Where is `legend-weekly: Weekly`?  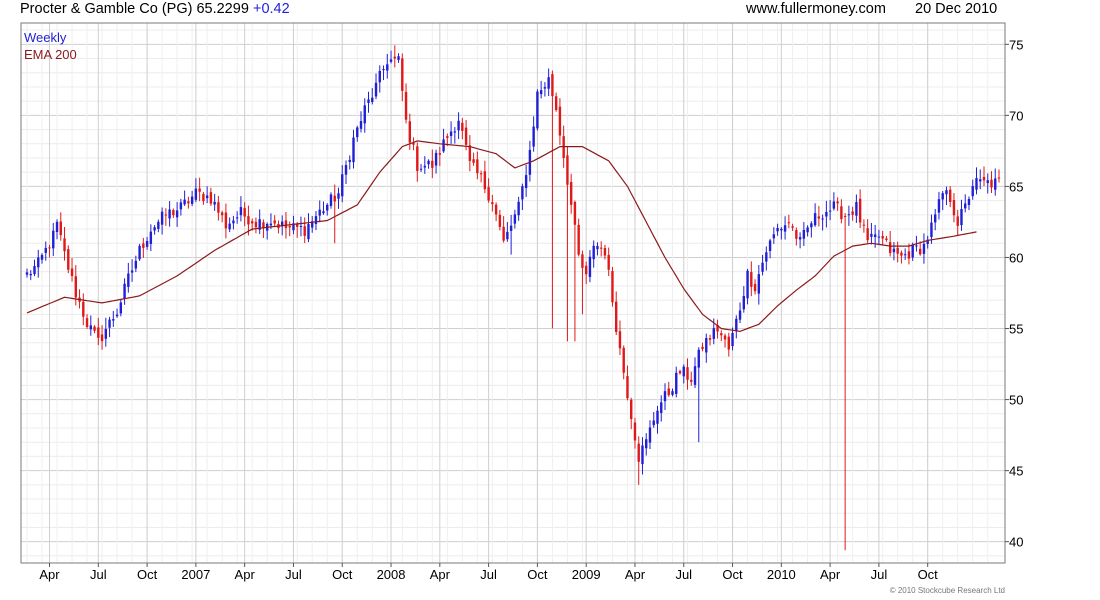
legend-weekly: Weekly is located at coordinates (45, 37).